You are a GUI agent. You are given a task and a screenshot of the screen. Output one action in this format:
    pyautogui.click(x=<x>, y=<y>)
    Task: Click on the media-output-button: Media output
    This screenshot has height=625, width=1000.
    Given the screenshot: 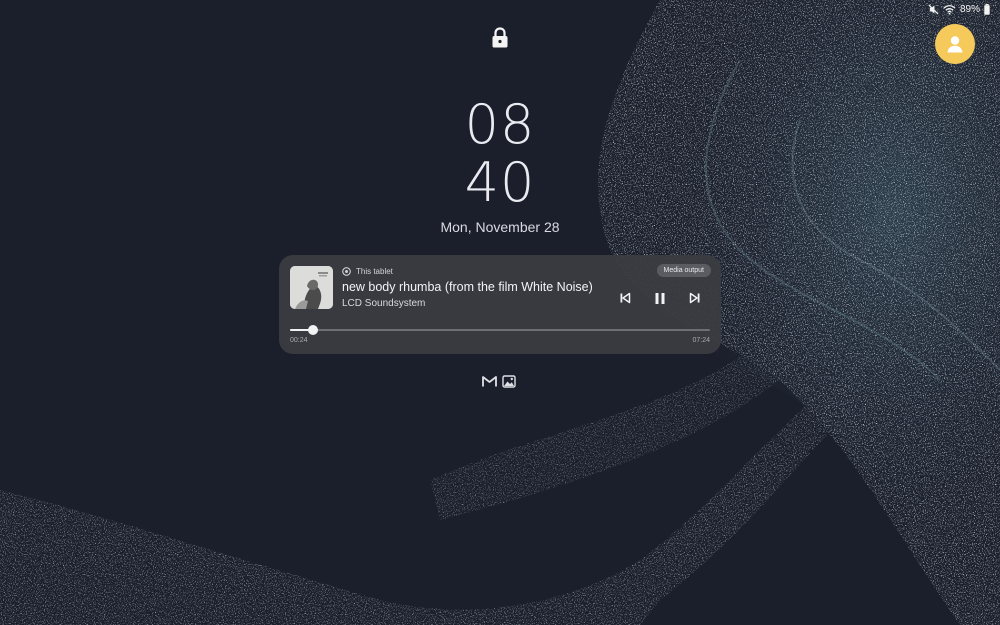 What is the action you would take?
    pyautogui.click(x=683, y=270)
    